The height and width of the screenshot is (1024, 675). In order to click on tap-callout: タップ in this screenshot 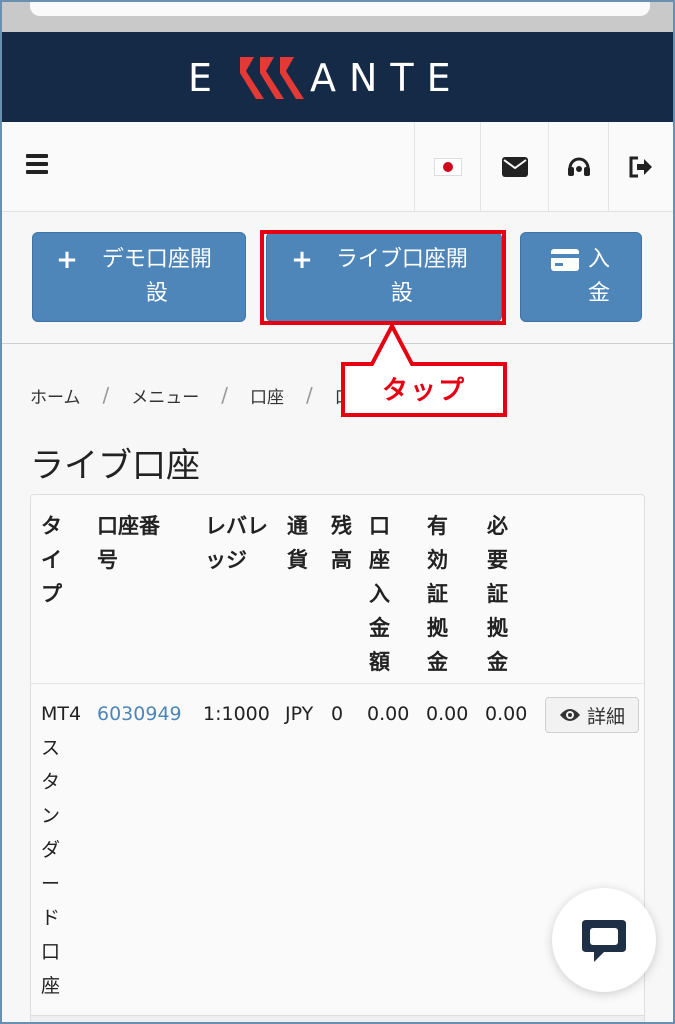, I will do `click(424, 370)`.